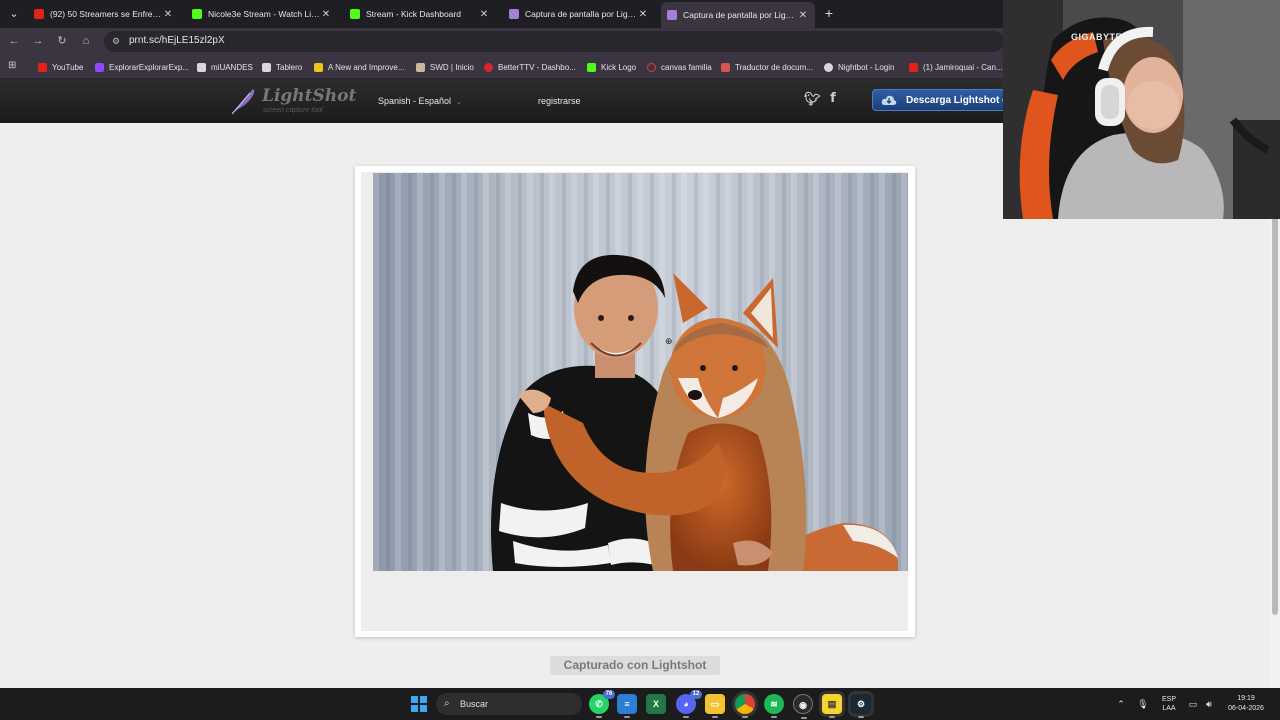  Describe the element at coordinates (803, 706) in the screenshot. I see `obs-icon: ◉` at that location.